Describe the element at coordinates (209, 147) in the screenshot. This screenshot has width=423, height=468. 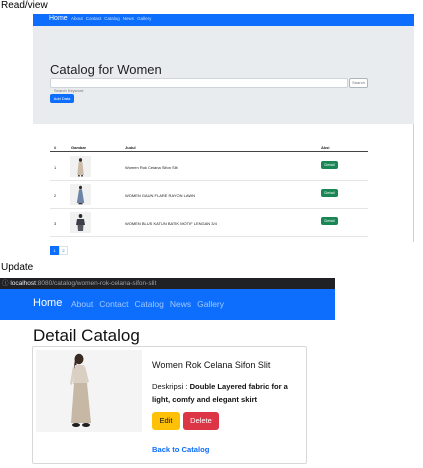
I see `table-header: # Gambar Judul Aksi` at that location.